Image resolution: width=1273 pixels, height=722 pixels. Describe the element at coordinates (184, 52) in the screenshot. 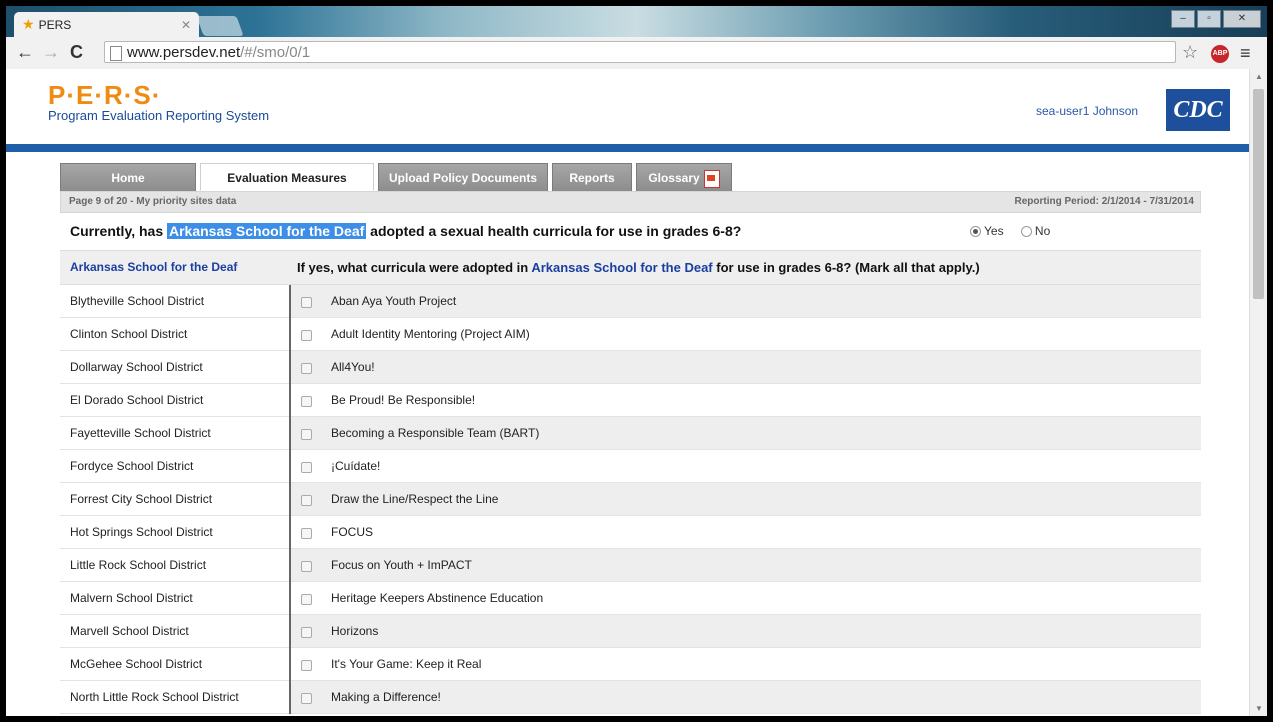

I see `url-host: www.persdev.net` at that location.